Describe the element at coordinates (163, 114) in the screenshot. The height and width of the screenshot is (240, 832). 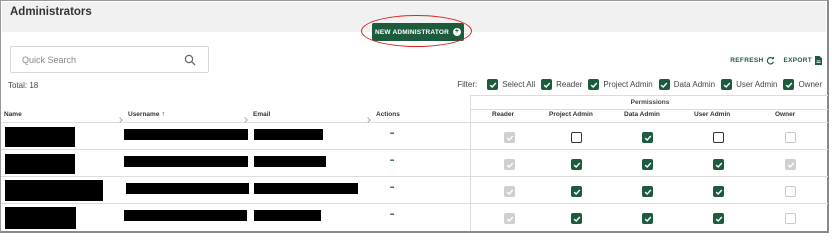
I see `sort-up-arrow-icon: ↑` at that location.